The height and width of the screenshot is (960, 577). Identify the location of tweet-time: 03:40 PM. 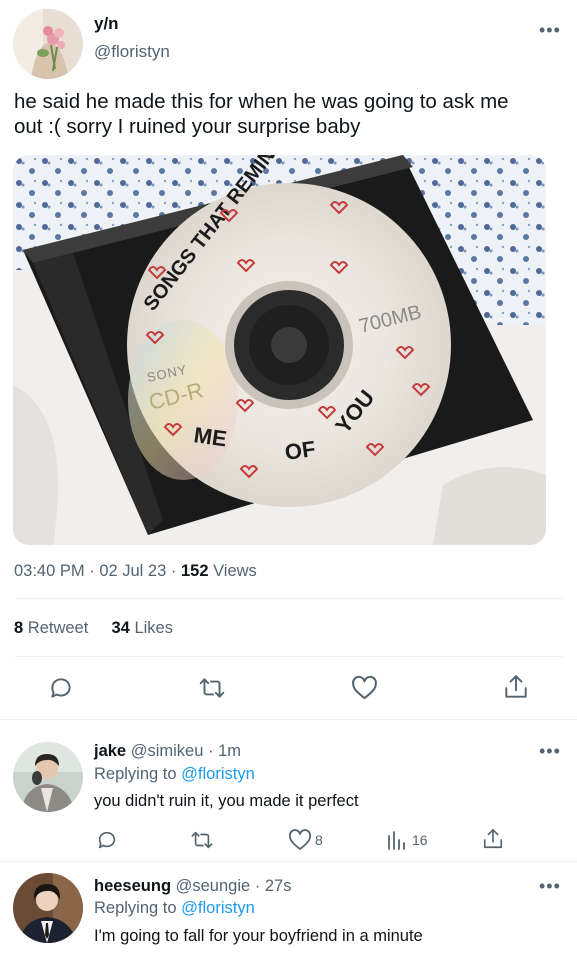
(49, 571).